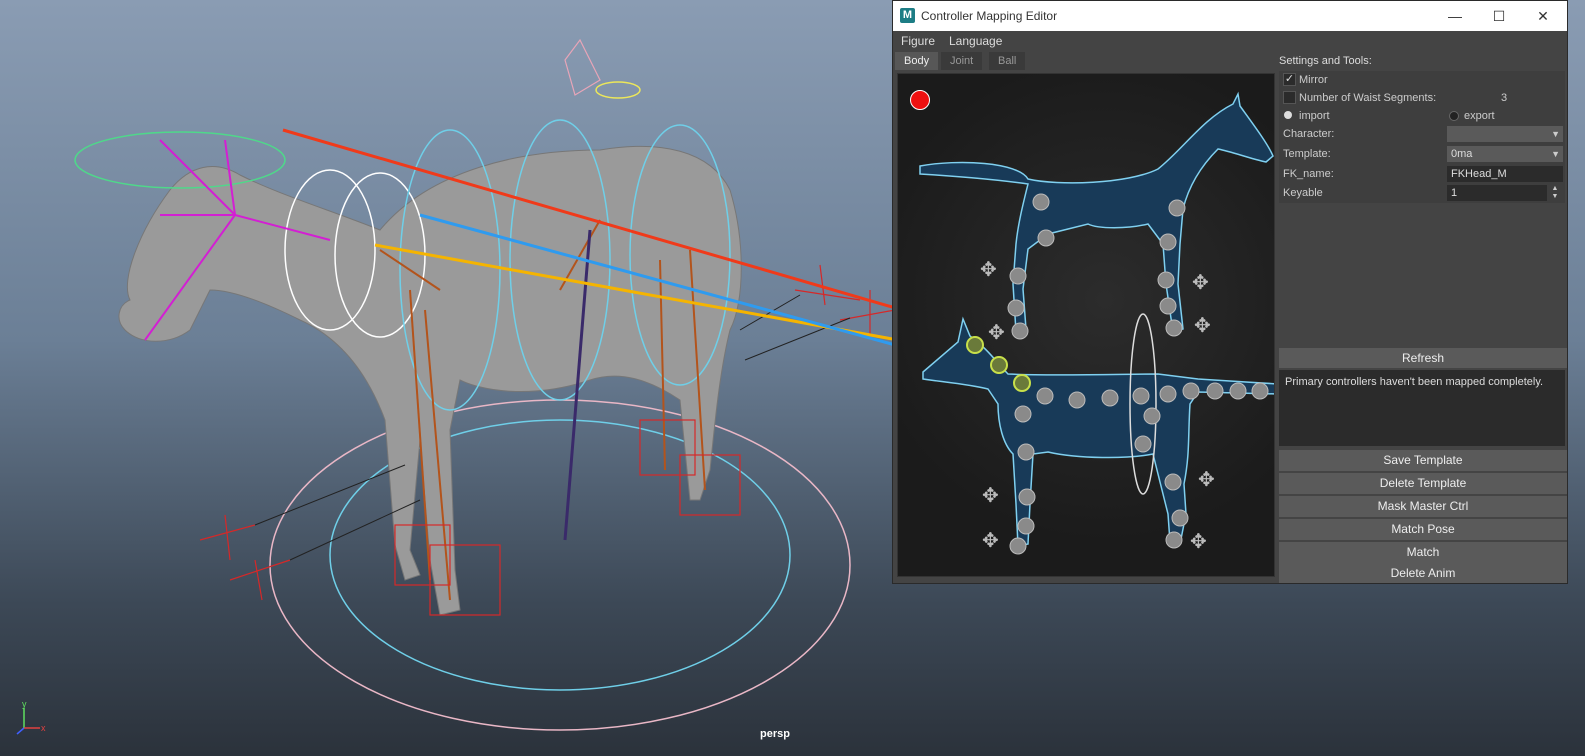 This screenshot has width=1585, height=756. Describe the element at coordinates (1422, 154) in the screenshot. I see `template-row: Template: 0ma ▼` at that location.